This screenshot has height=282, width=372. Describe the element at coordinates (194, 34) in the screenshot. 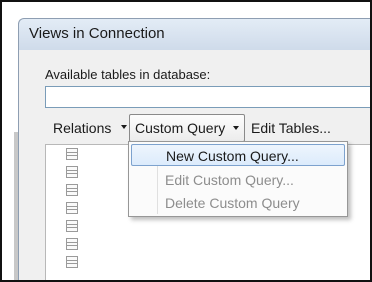

I see `window-titlebar: Views in Connection` at that location.